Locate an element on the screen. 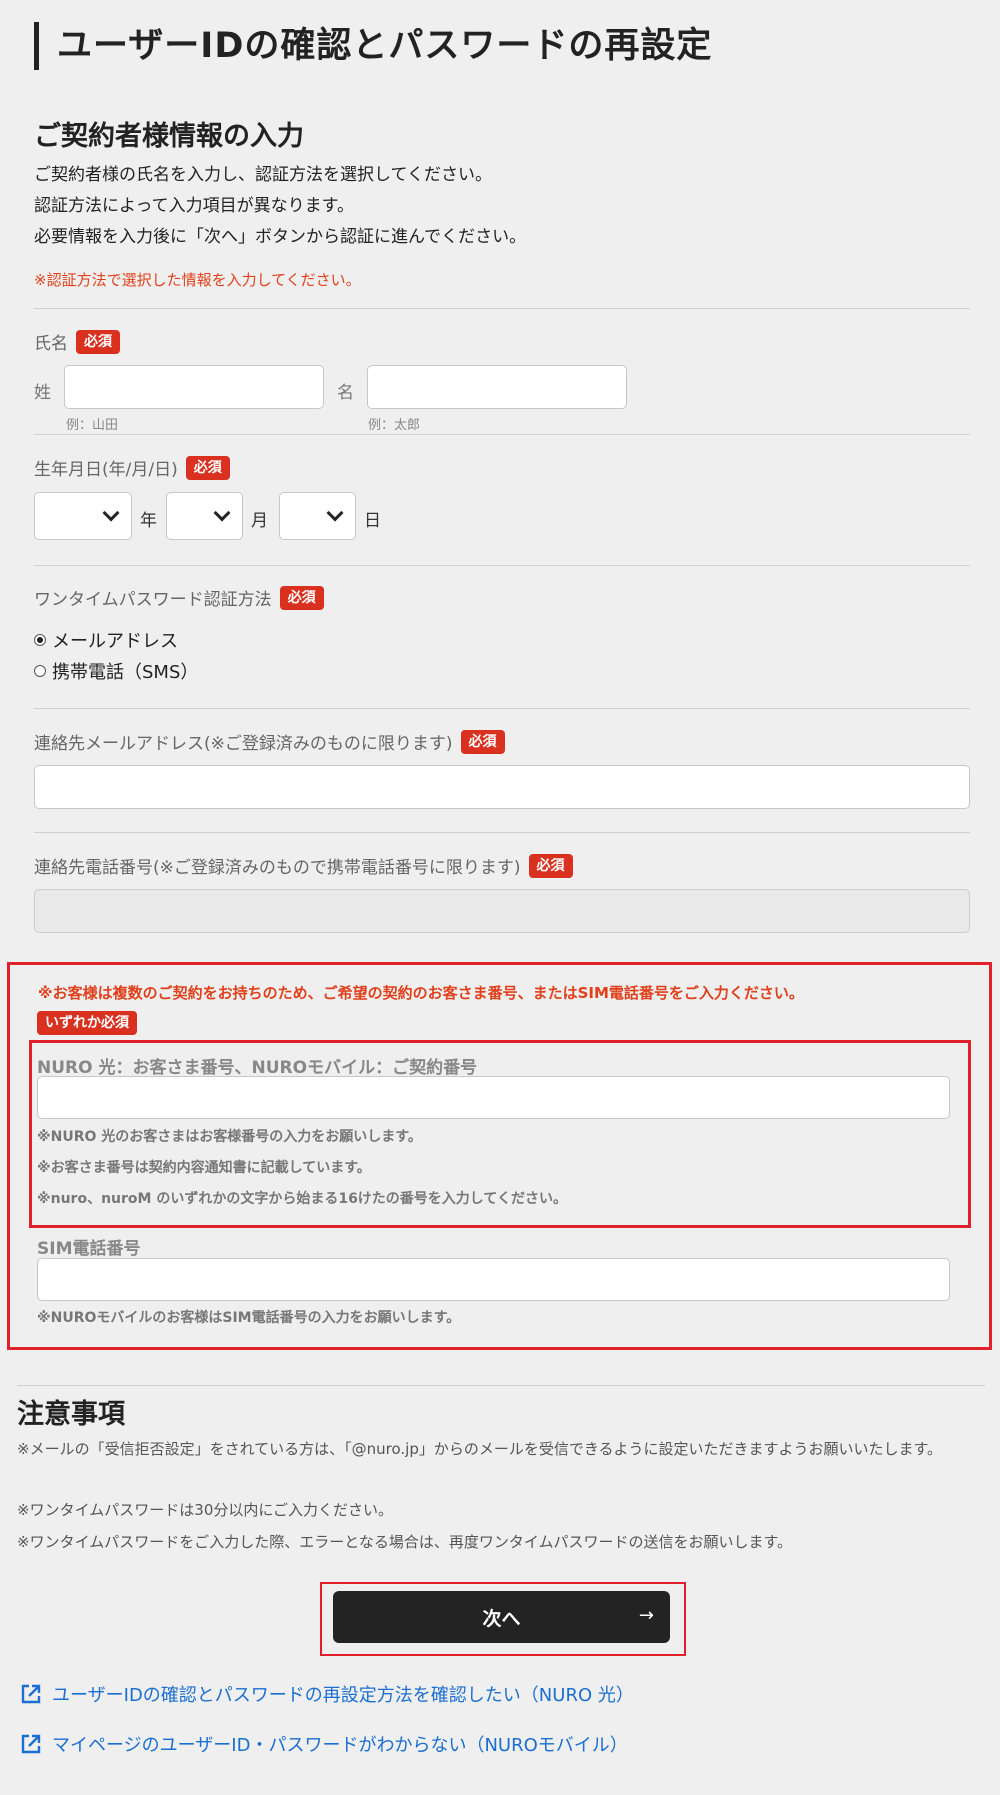  auth-note: ※認証方法で選択した情報を入力してください。 is located at coordinates (197, 280).